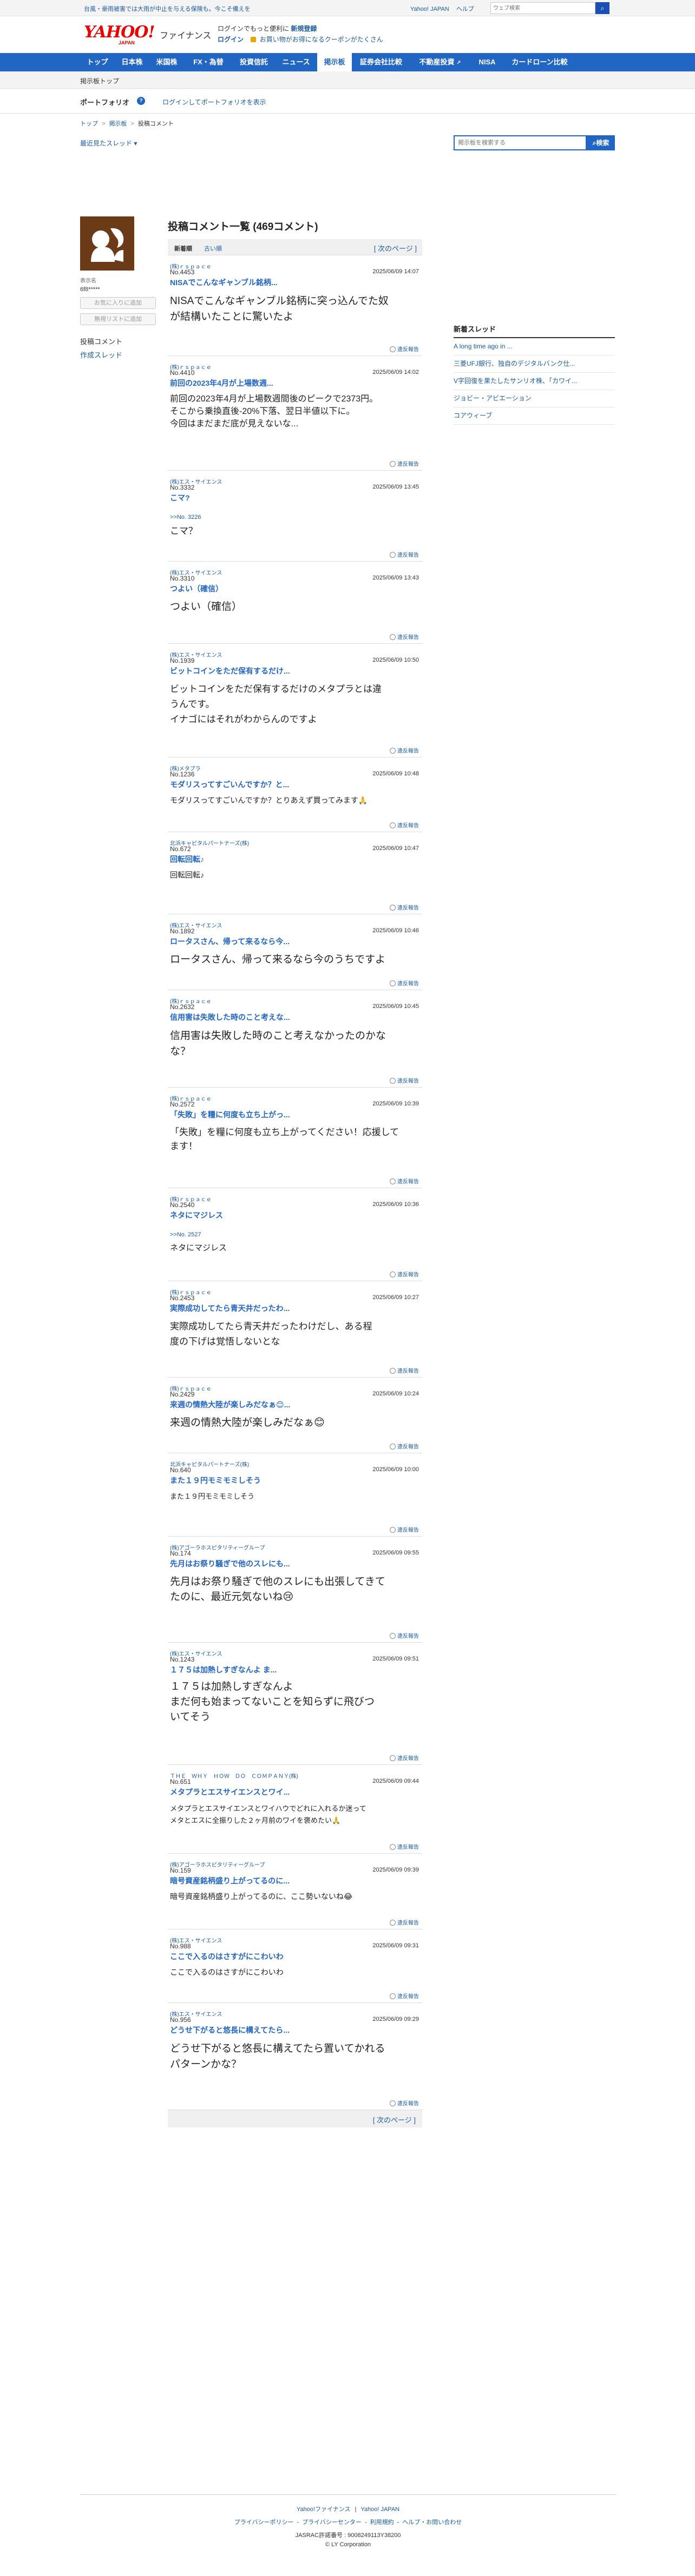  I want to click on web-search-input, so click(542, 8).